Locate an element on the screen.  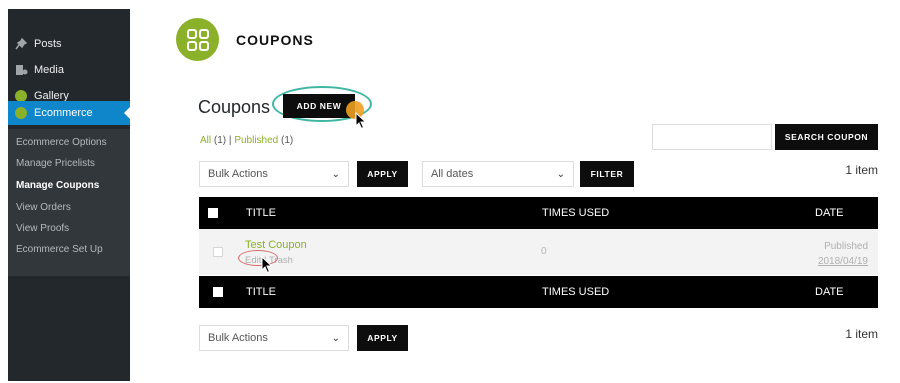
bulk-actions-select: Bulk Actions ⌄ is located at coordinates (274, 174).